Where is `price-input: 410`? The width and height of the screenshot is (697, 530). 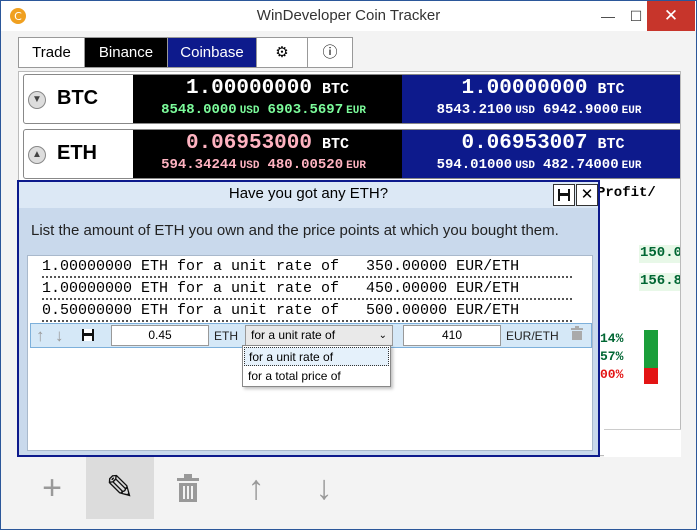
price-input: 410 is located at coordinates (452, 335).